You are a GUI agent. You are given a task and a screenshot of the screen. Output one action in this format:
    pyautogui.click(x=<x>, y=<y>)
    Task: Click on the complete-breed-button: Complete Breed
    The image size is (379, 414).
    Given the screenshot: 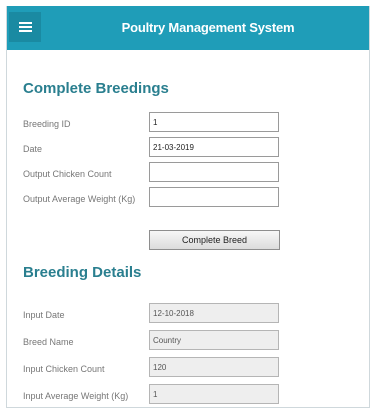 What is the action you would take?
    pyautogui.click(x=214, y=240)
    